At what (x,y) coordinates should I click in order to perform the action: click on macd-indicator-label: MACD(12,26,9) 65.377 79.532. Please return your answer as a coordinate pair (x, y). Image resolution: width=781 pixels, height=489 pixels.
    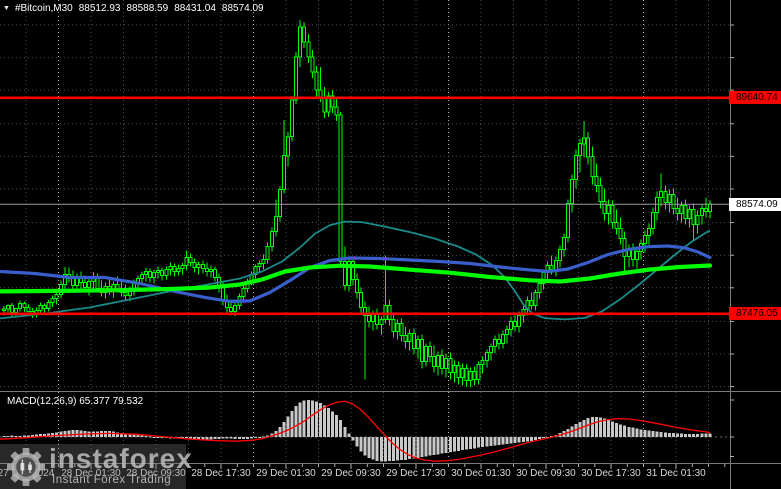
    Looking at the image, I should click on (75, 401).